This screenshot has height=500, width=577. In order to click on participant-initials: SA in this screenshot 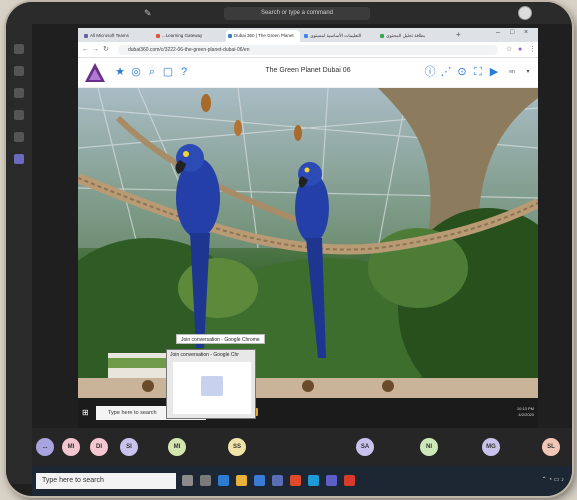, I will do `click(365, 447)`.